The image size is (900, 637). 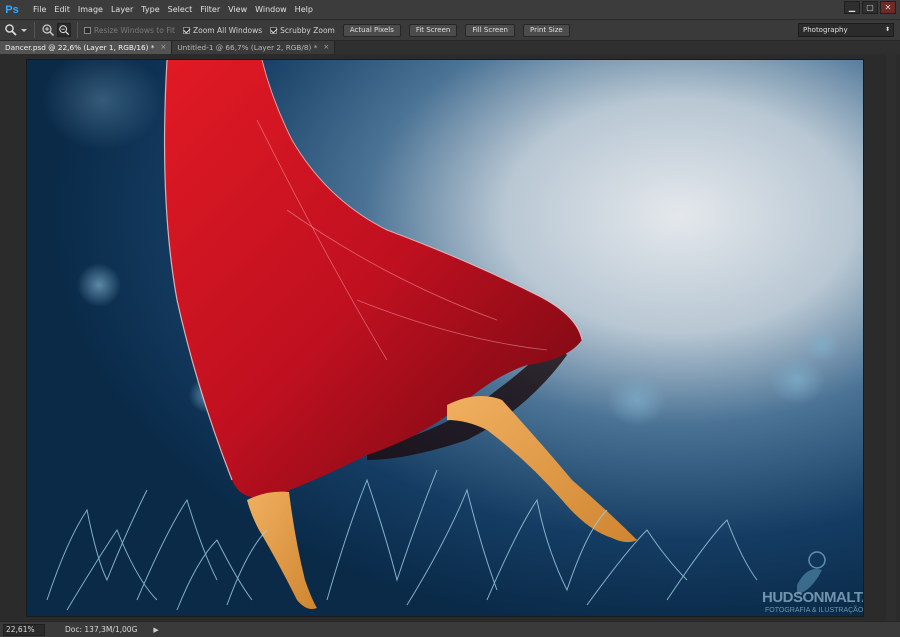 I want to click on menu-select: Select, so click(x=180, y=9).